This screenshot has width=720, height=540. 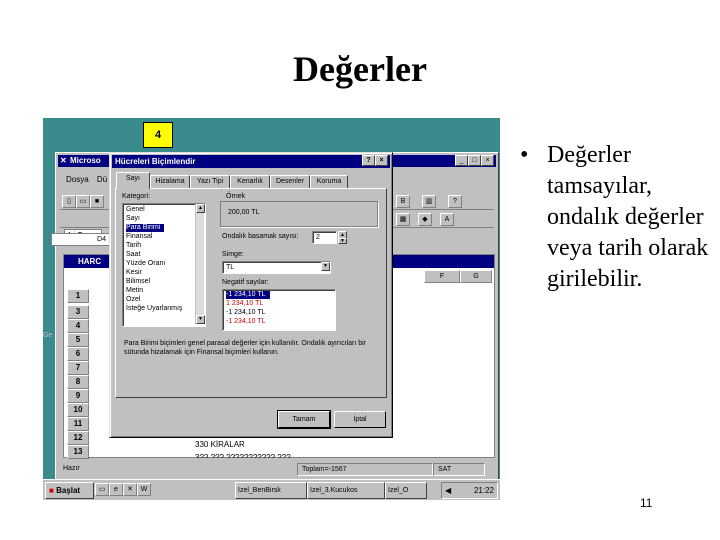 I want to click on row-header: 6, so click(x=78, y=354).